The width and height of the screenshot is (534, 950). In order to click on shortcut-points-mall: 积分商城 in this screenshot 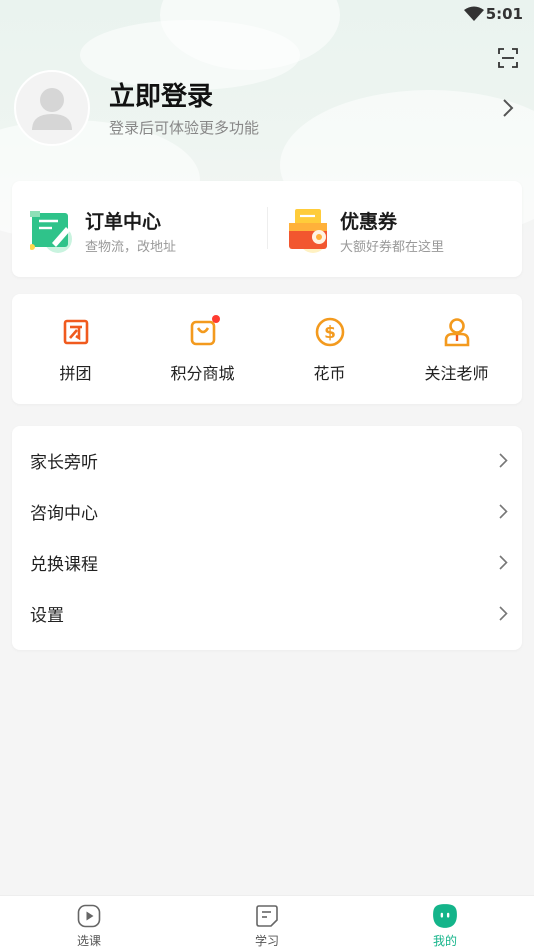, I will do `click(202, 349)`.